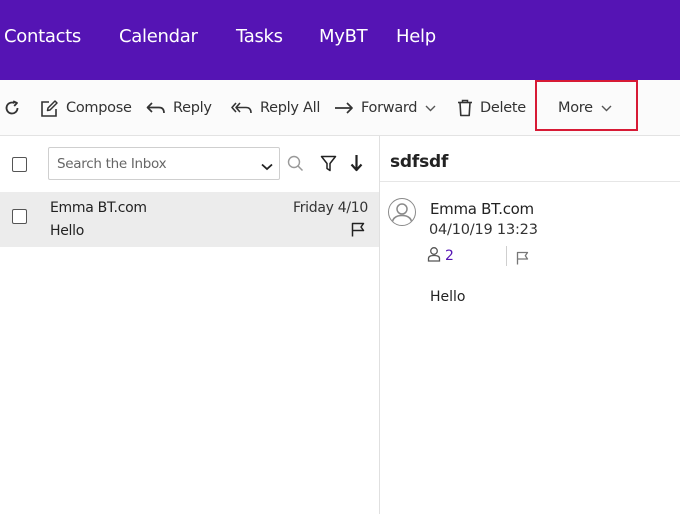 The width and height of the screenshot is (680, 514). What do you see at coordinates (42, 36) in the screenshot?
I see `nav-contacts: Contacts` at bounding box center [42, 36].